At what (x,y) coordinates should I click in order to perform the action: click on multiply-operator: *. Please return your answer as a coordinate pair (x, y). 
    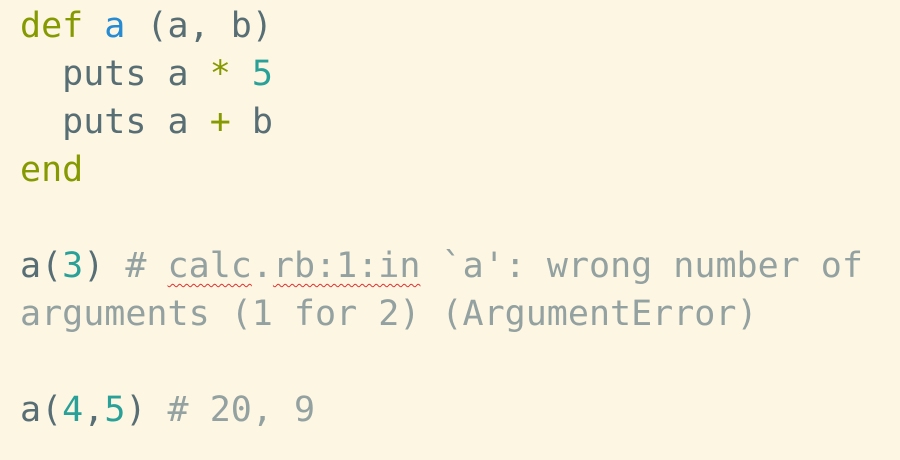
    Looking at the image, I should click on (220, 74).